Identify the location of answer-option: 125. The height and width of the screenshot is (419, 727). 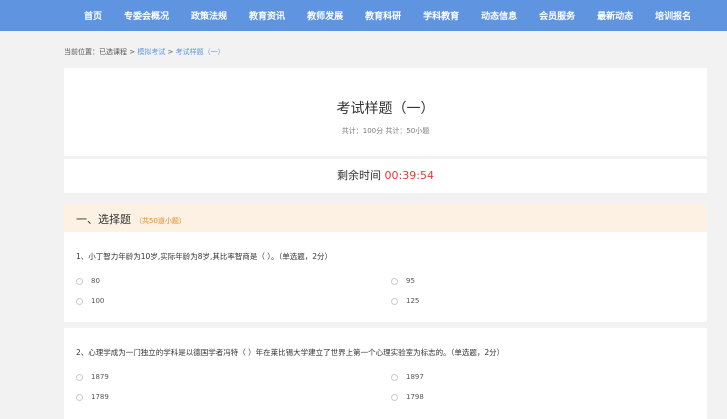
(405, 301).